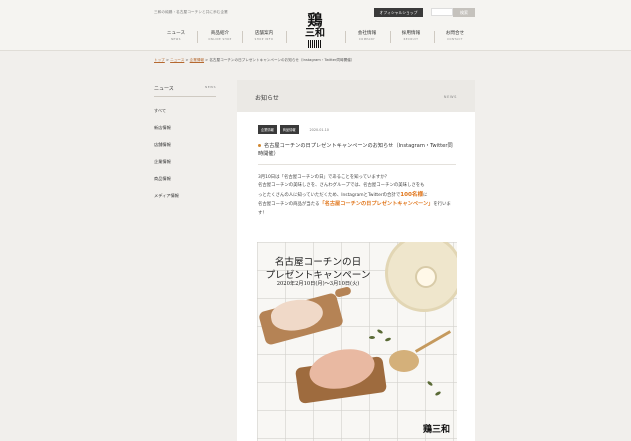 The width and height of the screenshot is (631, 441). What do you see at coordinates (185, 91) in the screenshot?
I see `sidebar-heading: ニュース NEWS` at bounding box center [185, 91].